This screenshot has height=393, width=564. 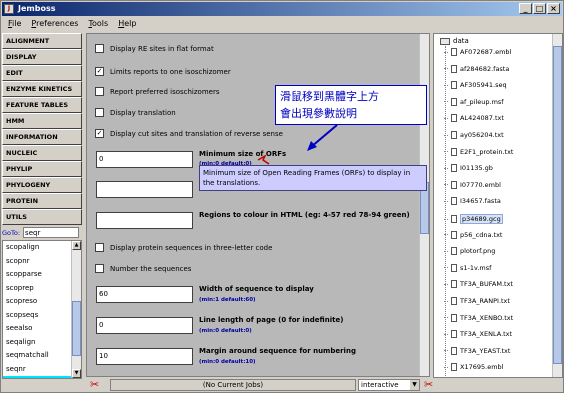 What do you see at coordinates (42, 302) in the screenshot?
I see `program-item: scopreso` at bounding box center [42, 302].